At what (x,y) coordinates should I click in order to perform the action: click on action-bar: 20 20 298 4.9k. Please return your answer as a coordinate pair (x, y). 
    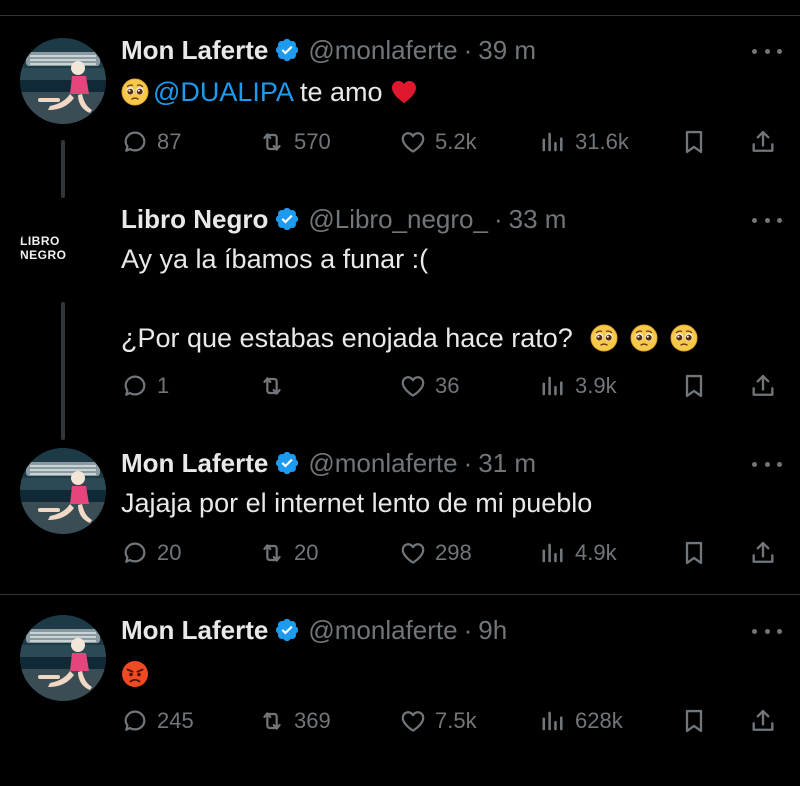
    Looking at the image, I should click on (451, 553).